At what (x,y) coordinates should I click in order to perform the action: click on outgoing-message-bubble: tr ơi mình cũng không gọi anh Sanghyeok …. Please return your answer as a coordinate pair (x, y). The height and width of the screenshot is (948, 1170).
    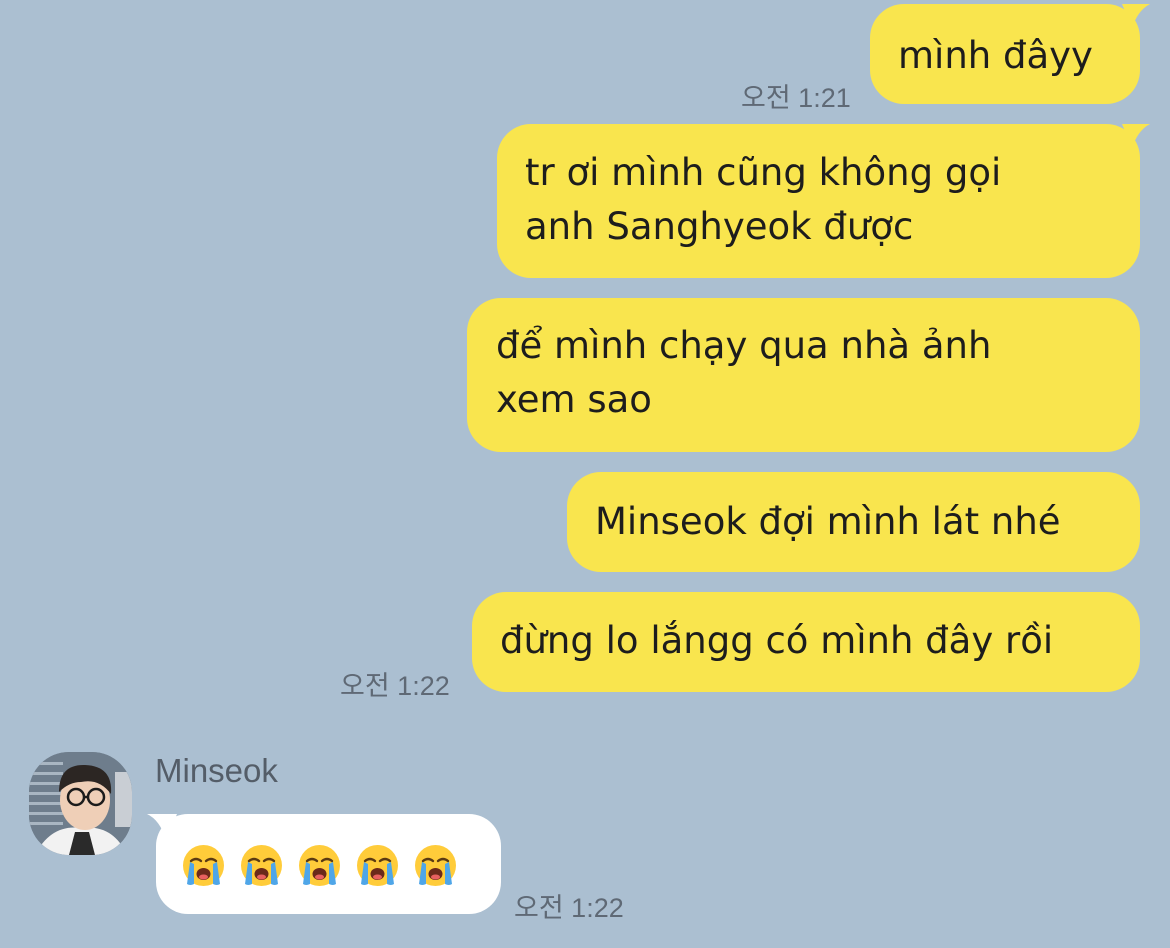
    Looking at the image, I should click on (818, 201).